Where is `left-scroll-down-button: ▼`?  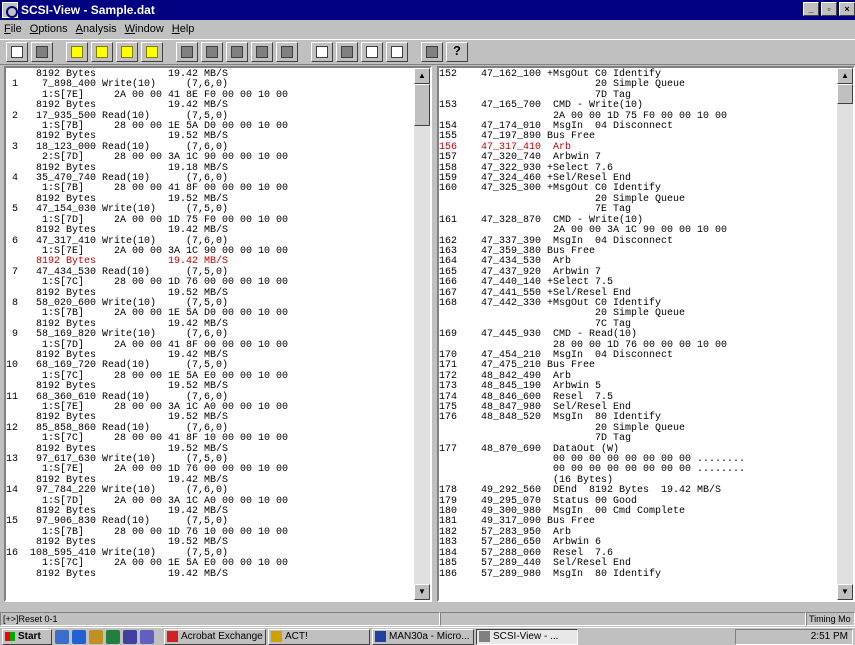 left-scroll-down-button: ▼ is located at coordinates (422, 592).